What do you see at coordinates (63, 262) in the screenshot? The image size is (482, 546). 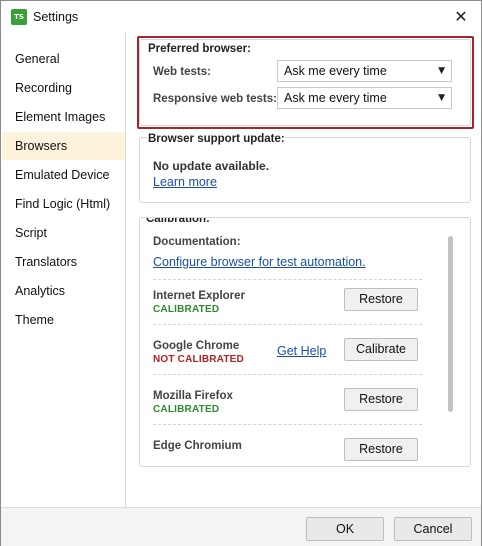 I see `sidebar-item-translators: Translators` at bounding box center [63, 262].